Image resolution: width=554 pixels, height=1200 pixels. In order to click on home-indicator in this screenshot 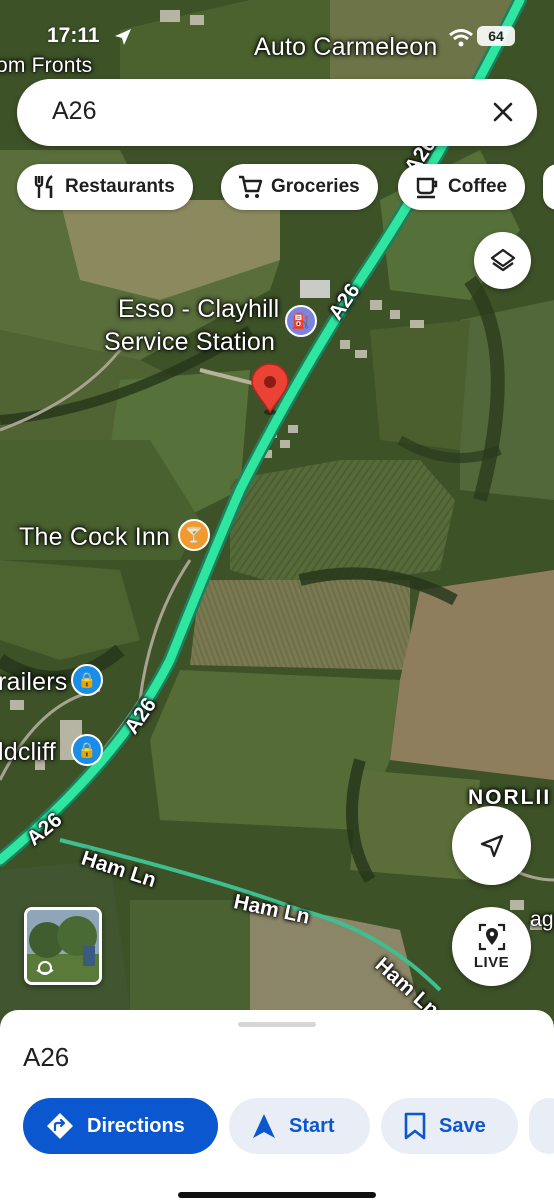, I will do `click(277, 1195)`.